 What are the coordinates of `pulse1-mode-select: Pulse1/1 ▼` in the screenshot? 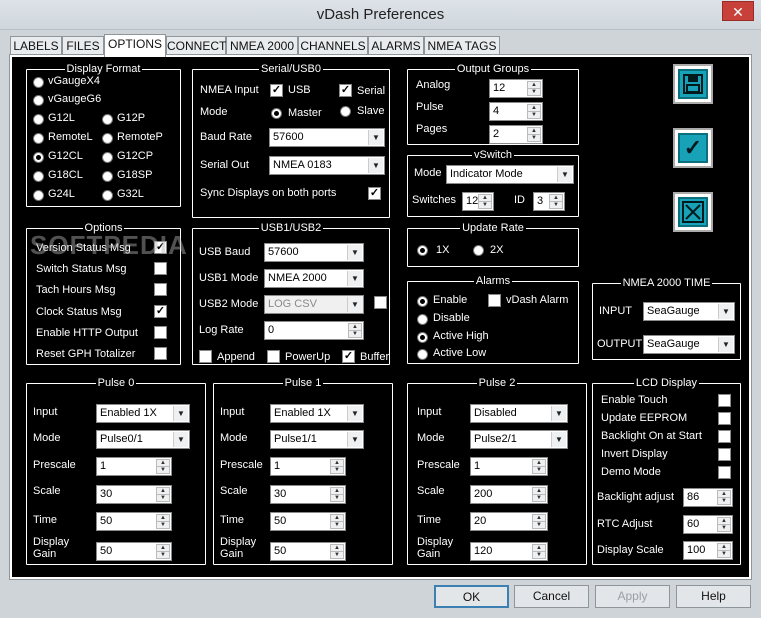 It's located at (317, 439).